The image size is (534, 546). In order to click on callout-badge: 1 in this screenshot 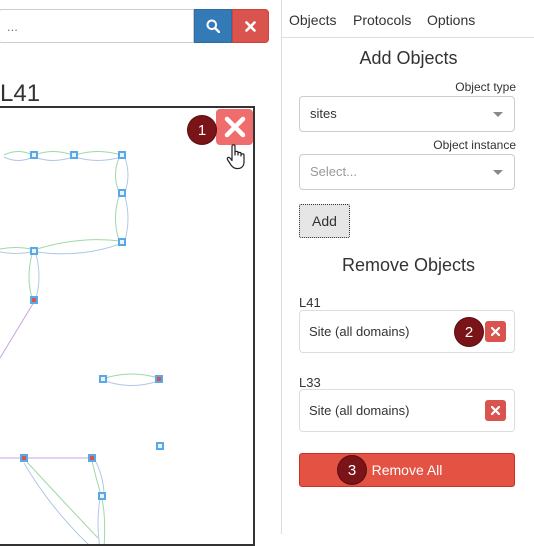, I will do `click(202, 130)`.